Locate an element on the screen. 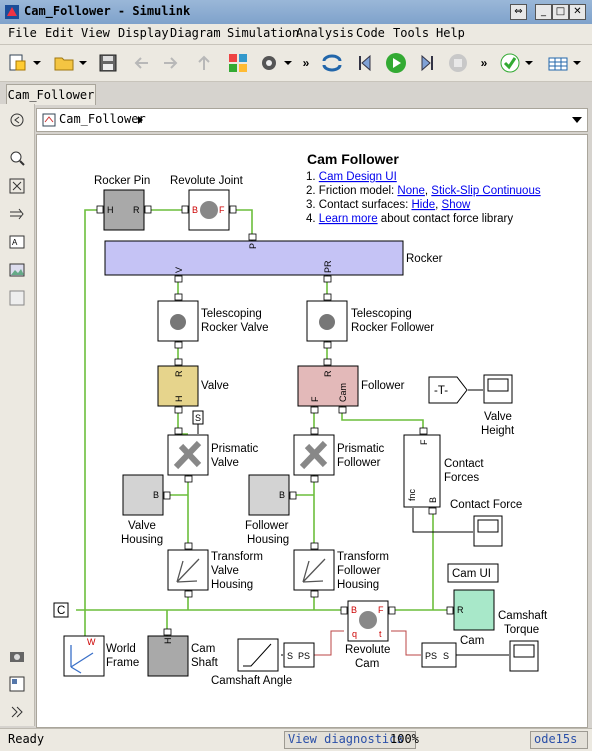 The image size is (592, 751). open-dropdown is located at coordinates (83, 63).